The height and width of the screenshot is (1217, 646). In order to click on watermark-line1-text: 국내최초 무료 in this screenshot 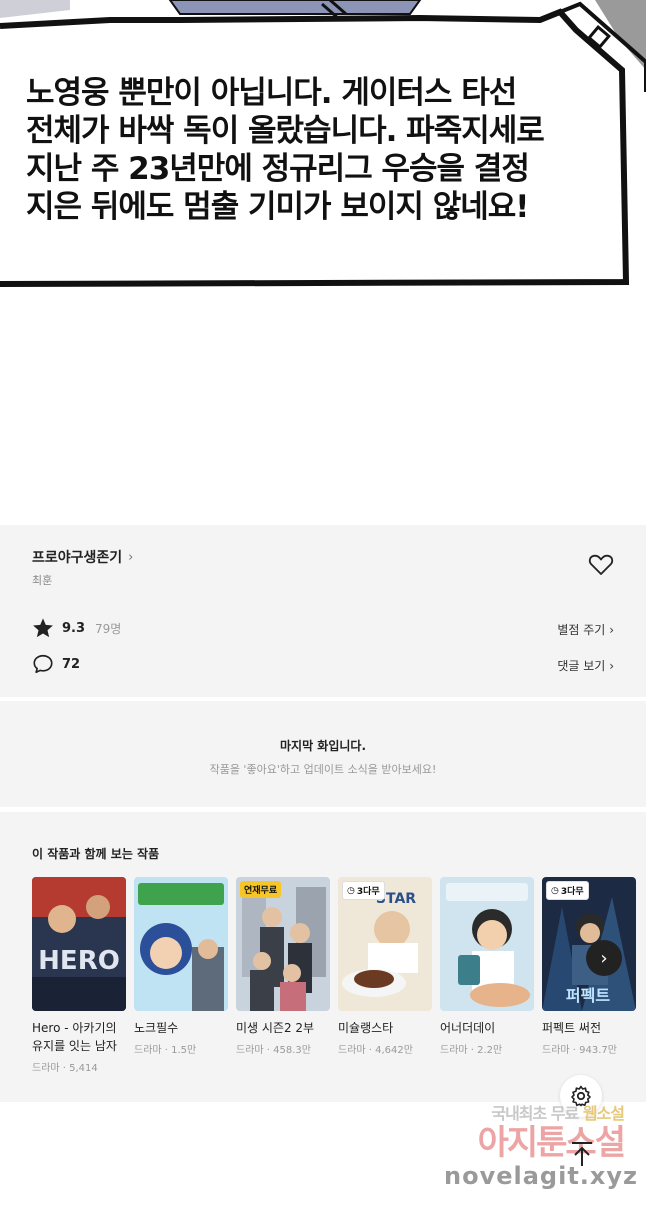, I will do `click(535, 1113)`.